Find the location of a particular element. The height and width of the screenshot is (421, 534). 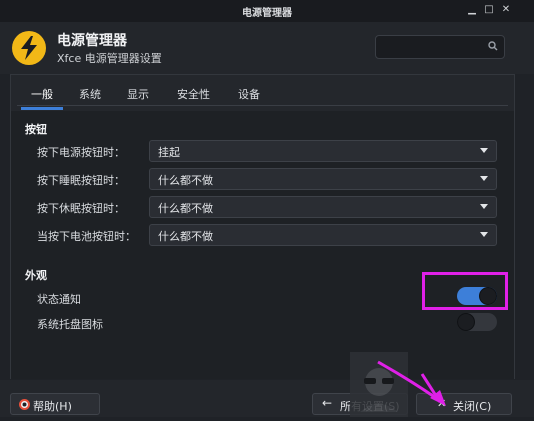

close-button-label: 关闭(C) is located at coordinates (472, 406).